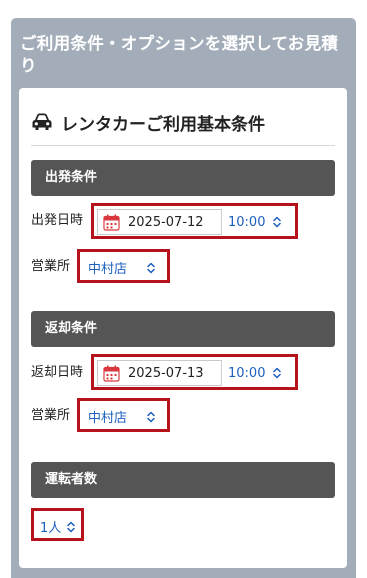  I want to click on departure-datetime-label: 出発日時, so click(57, 220).